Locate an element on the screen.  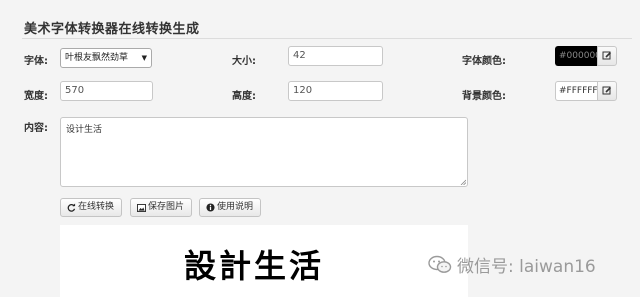
wechat-watermark: 微信号: laiwan16 is located at coordinates (512, 264).